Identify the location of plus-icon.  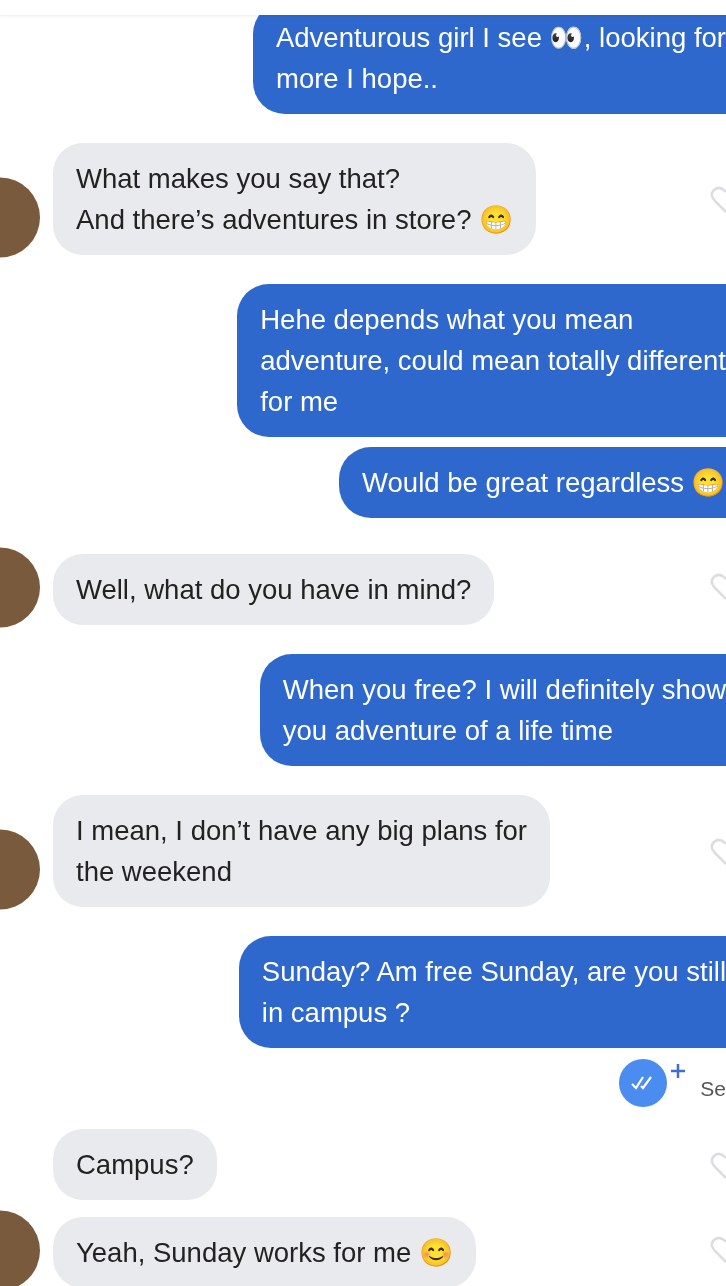
(678, 1071).